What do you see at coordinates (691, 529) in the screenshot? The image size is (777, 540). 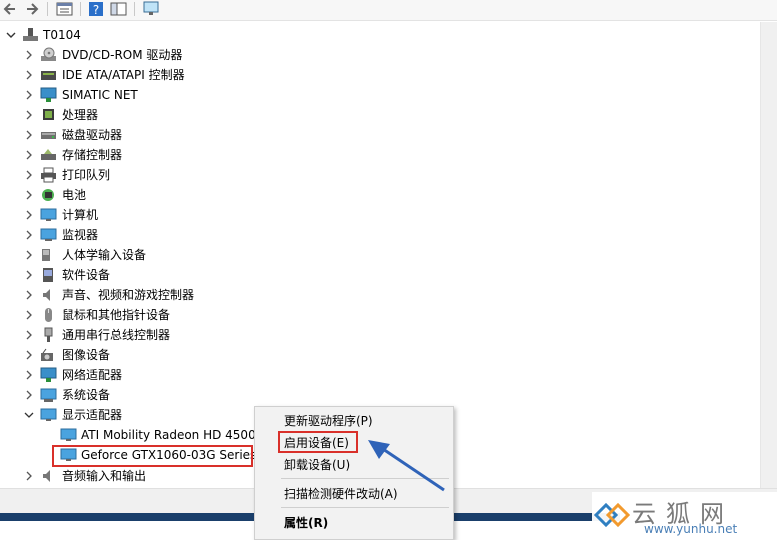 I see `watermark-url: www.yunhu.net` at bounding box center [691, 529].